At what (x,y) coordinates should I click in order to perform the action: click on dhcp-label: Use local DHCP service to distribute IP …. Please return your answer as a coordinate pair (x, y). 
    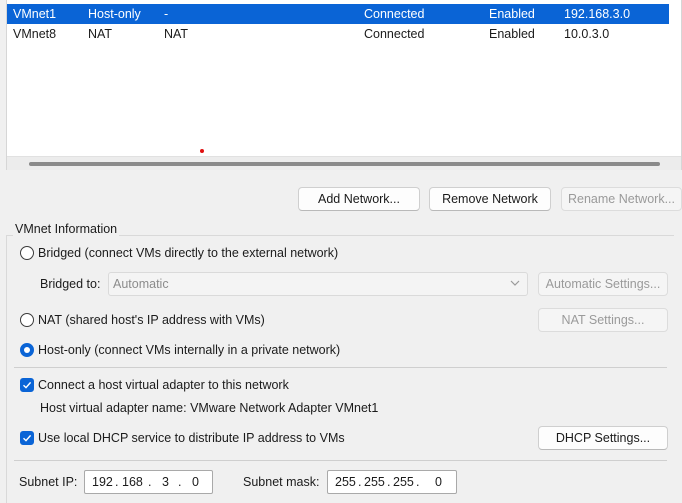
    Looking at the image, I should click on (191, 438).